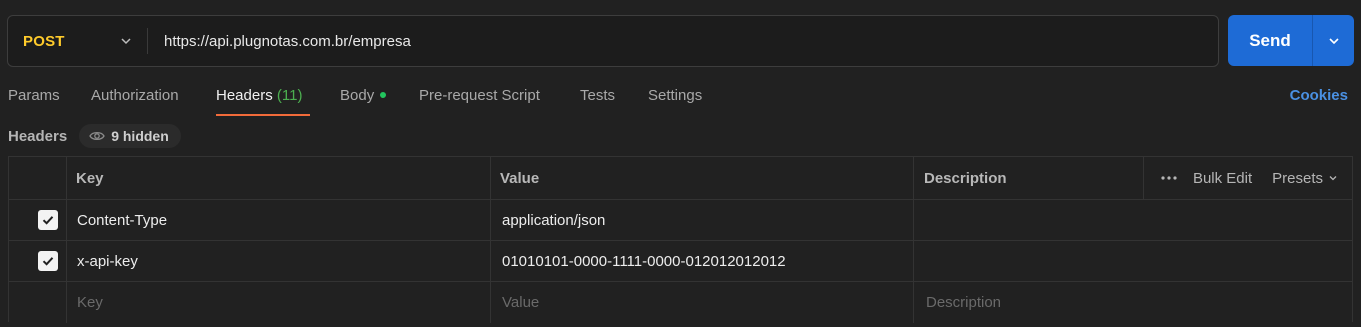 The height and width of the screenshot is (327, 1361). I want to click on column-header-value: Value, so click(520, 178).